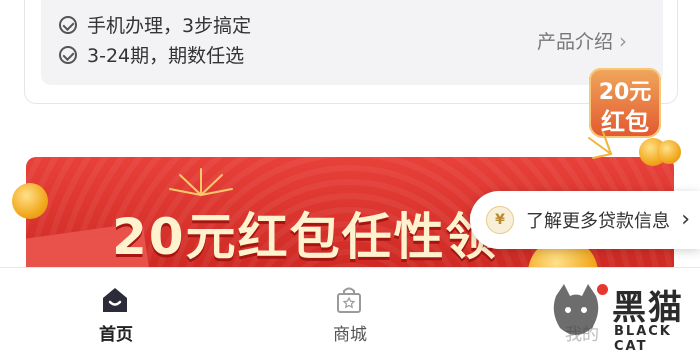 The height and width of the screenshot is (354, 700). What do you see at coordinates (166, 56) in the screenshot?
I see `feature-label: 3-24期，期数任选` at bounding box center [166, 56].